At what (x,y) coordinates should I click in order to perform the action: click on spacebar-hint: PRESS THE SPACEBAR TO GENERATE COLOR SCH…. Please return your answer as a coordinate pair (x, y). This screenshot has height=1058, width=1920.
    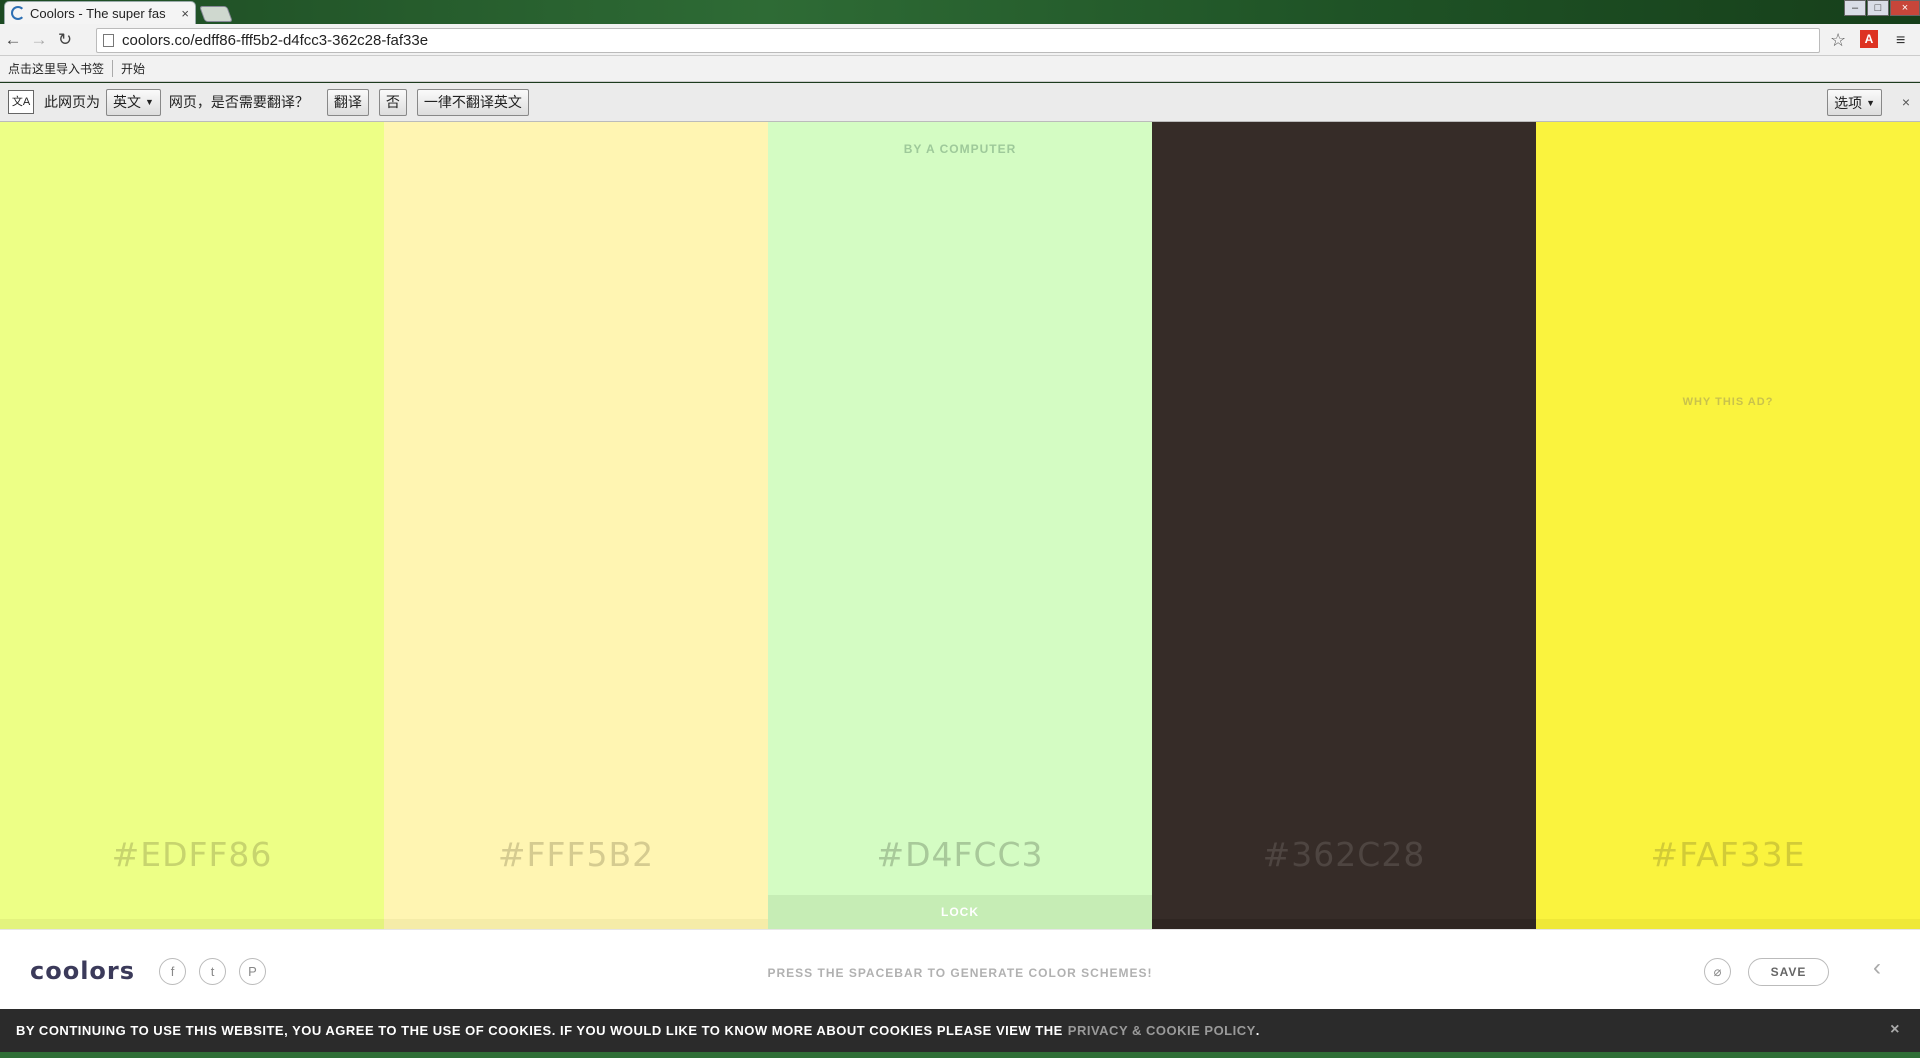
    Looking at the image, I should click on (960, 973).